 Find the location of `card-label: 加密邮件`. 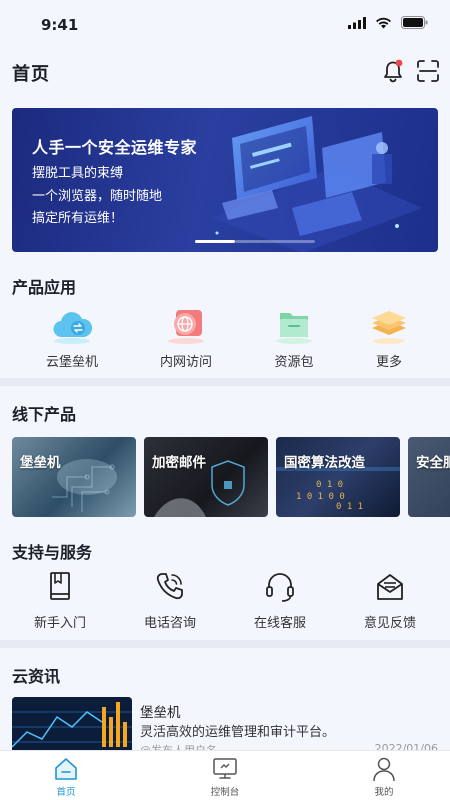

card-label: 加密邮件 is located at coordinates (179, 463).